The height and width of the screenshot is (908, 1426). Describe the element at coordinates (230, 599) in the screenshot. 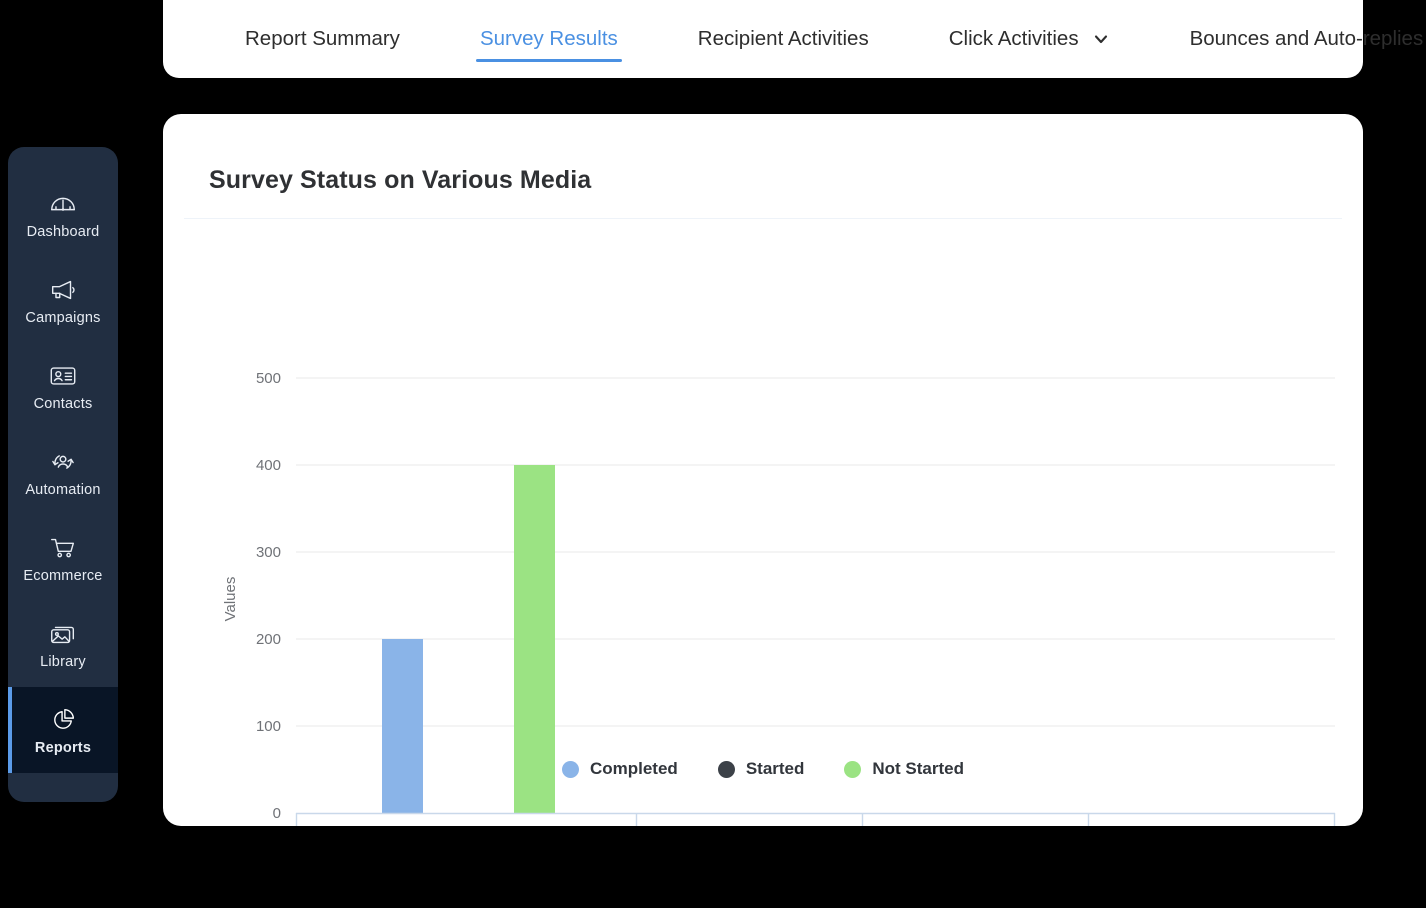

I see `y-axis-title: Values` at that location.